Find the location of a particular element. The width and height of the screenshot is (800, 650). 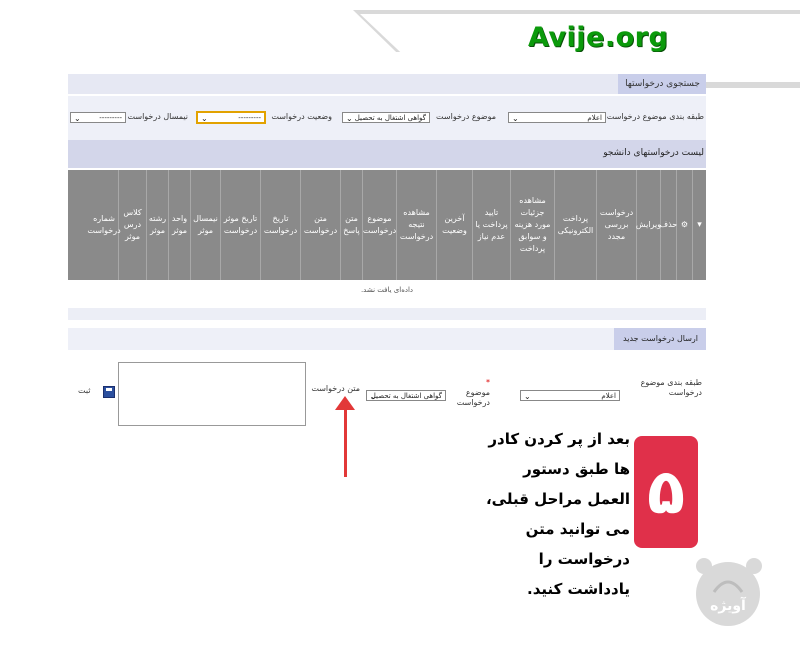

table-header-last-status: آخرین وضعیت is located at coordinates (454, 225).